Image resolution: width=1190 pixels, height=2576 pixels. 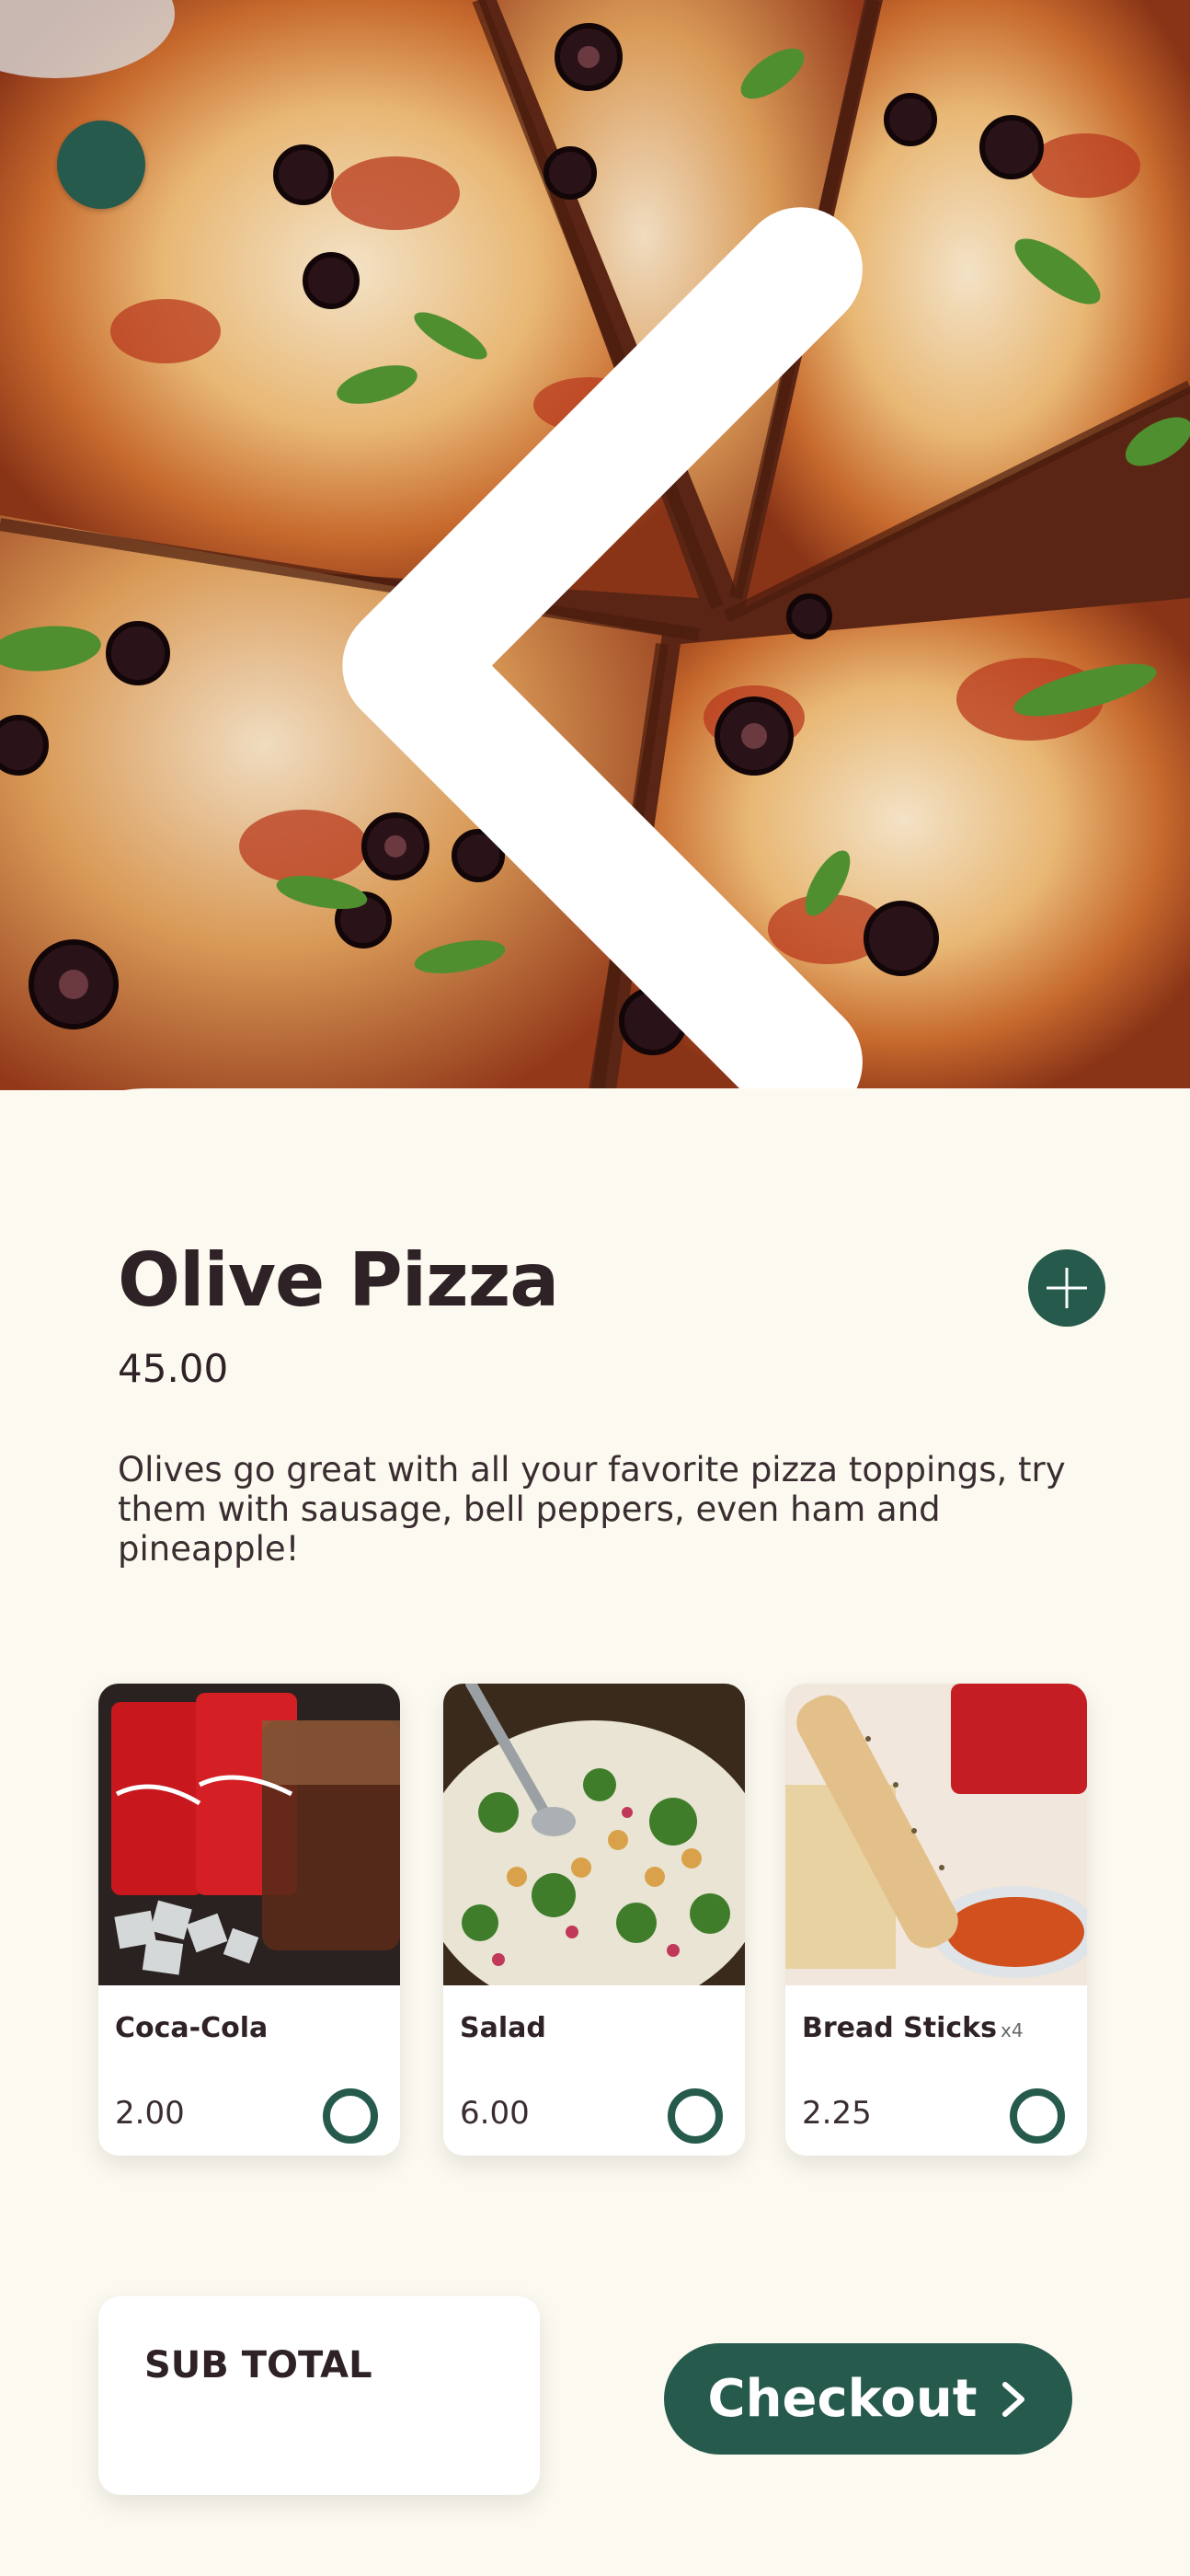 What do you see at coordinates (695, 2116) in the screenshot?
I see `select-radio-salad` at bounding box center [695, 2116].